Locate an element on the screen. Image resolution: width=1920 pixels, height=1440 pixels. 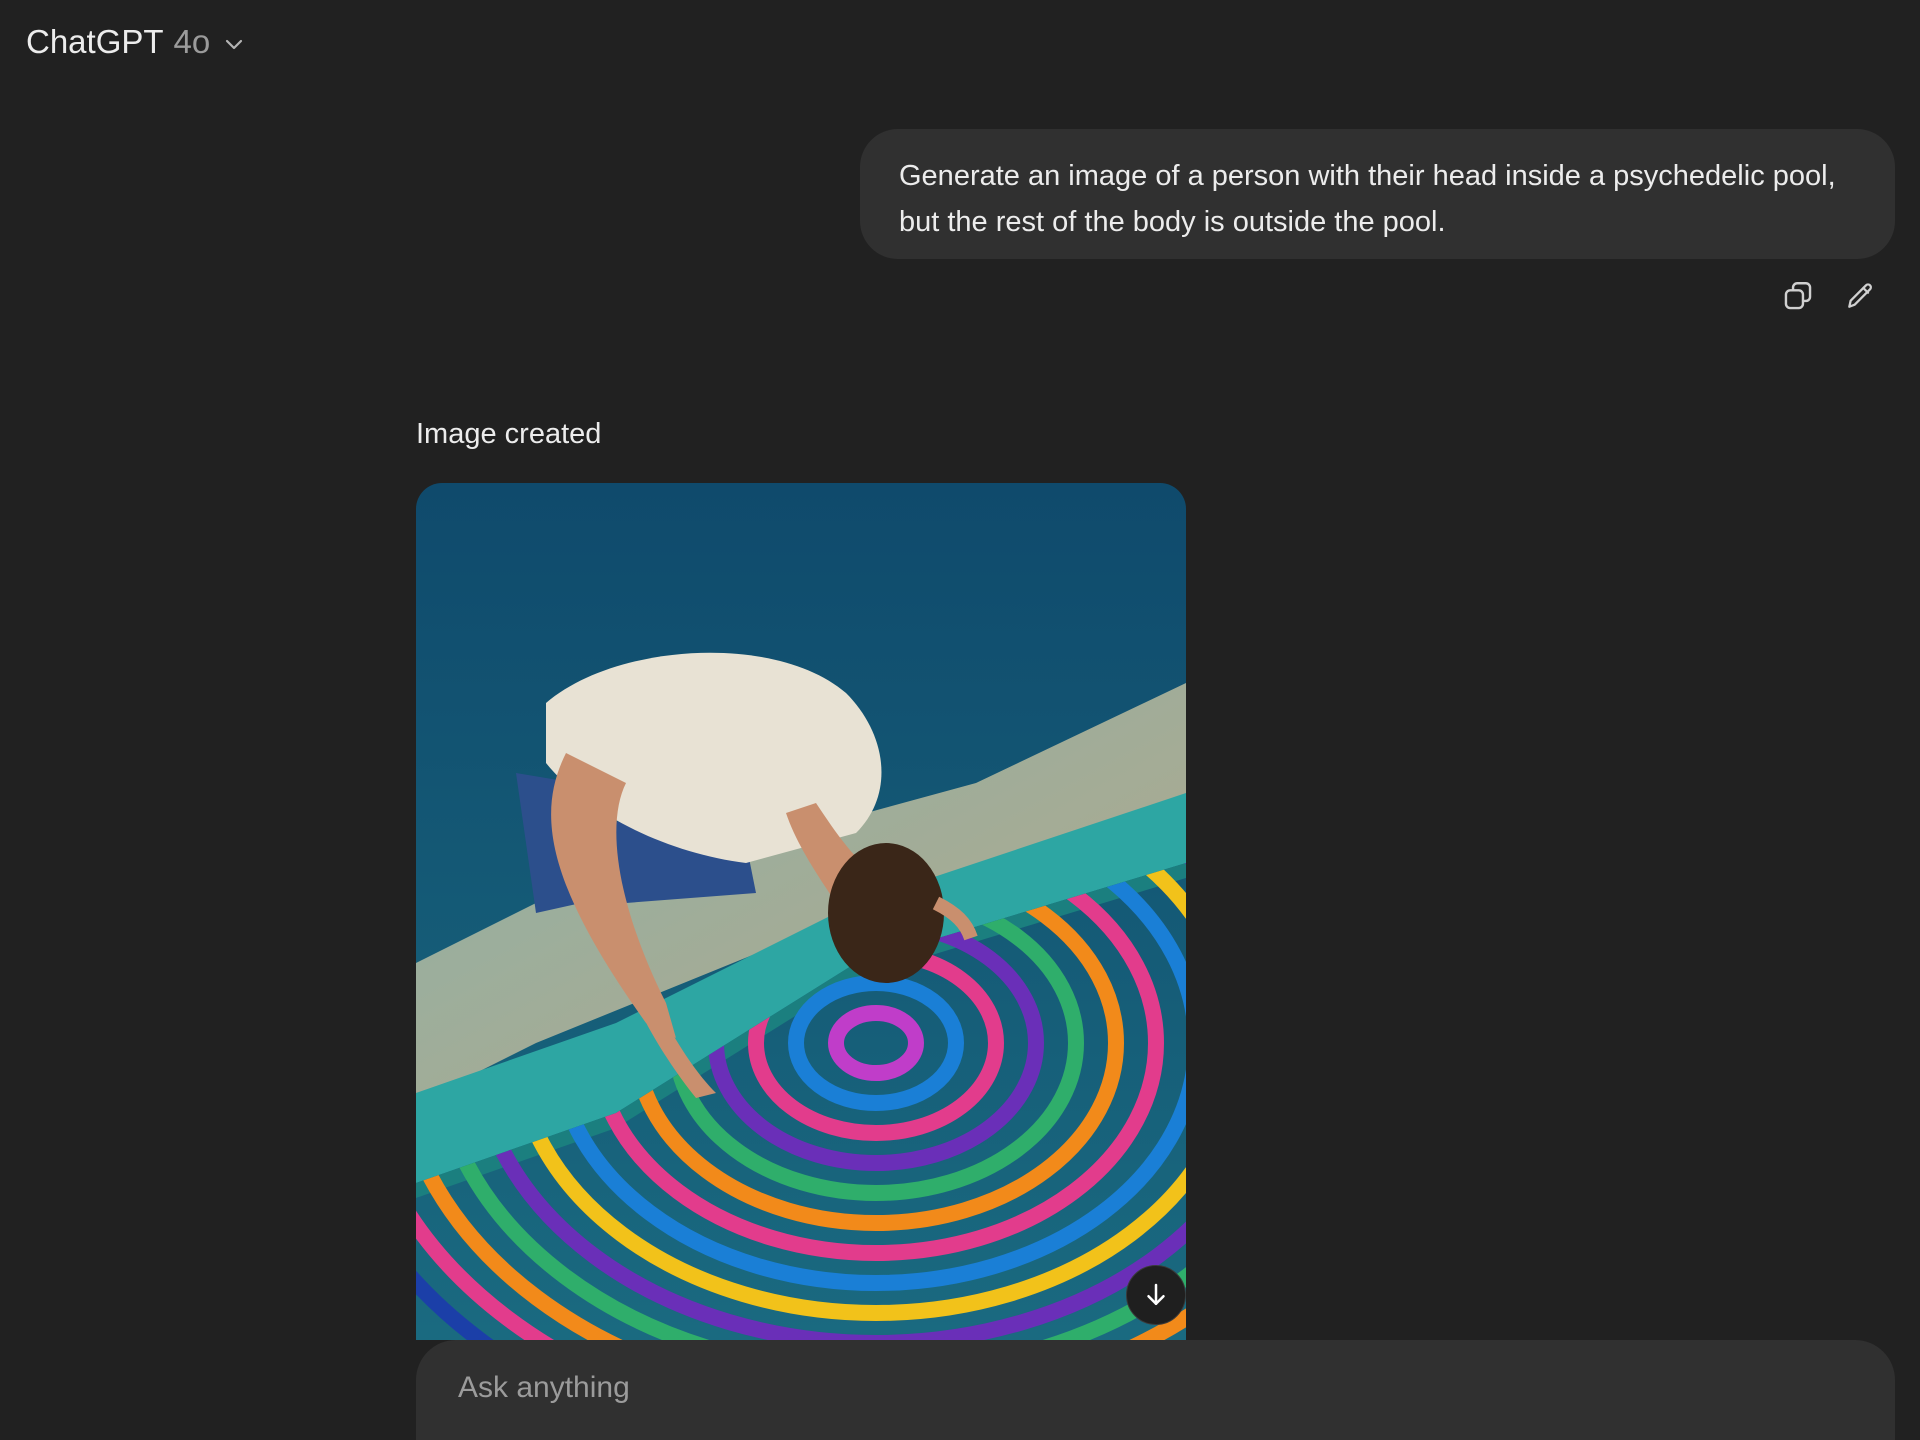
copy-icon is located at coordinates (1798, 296).